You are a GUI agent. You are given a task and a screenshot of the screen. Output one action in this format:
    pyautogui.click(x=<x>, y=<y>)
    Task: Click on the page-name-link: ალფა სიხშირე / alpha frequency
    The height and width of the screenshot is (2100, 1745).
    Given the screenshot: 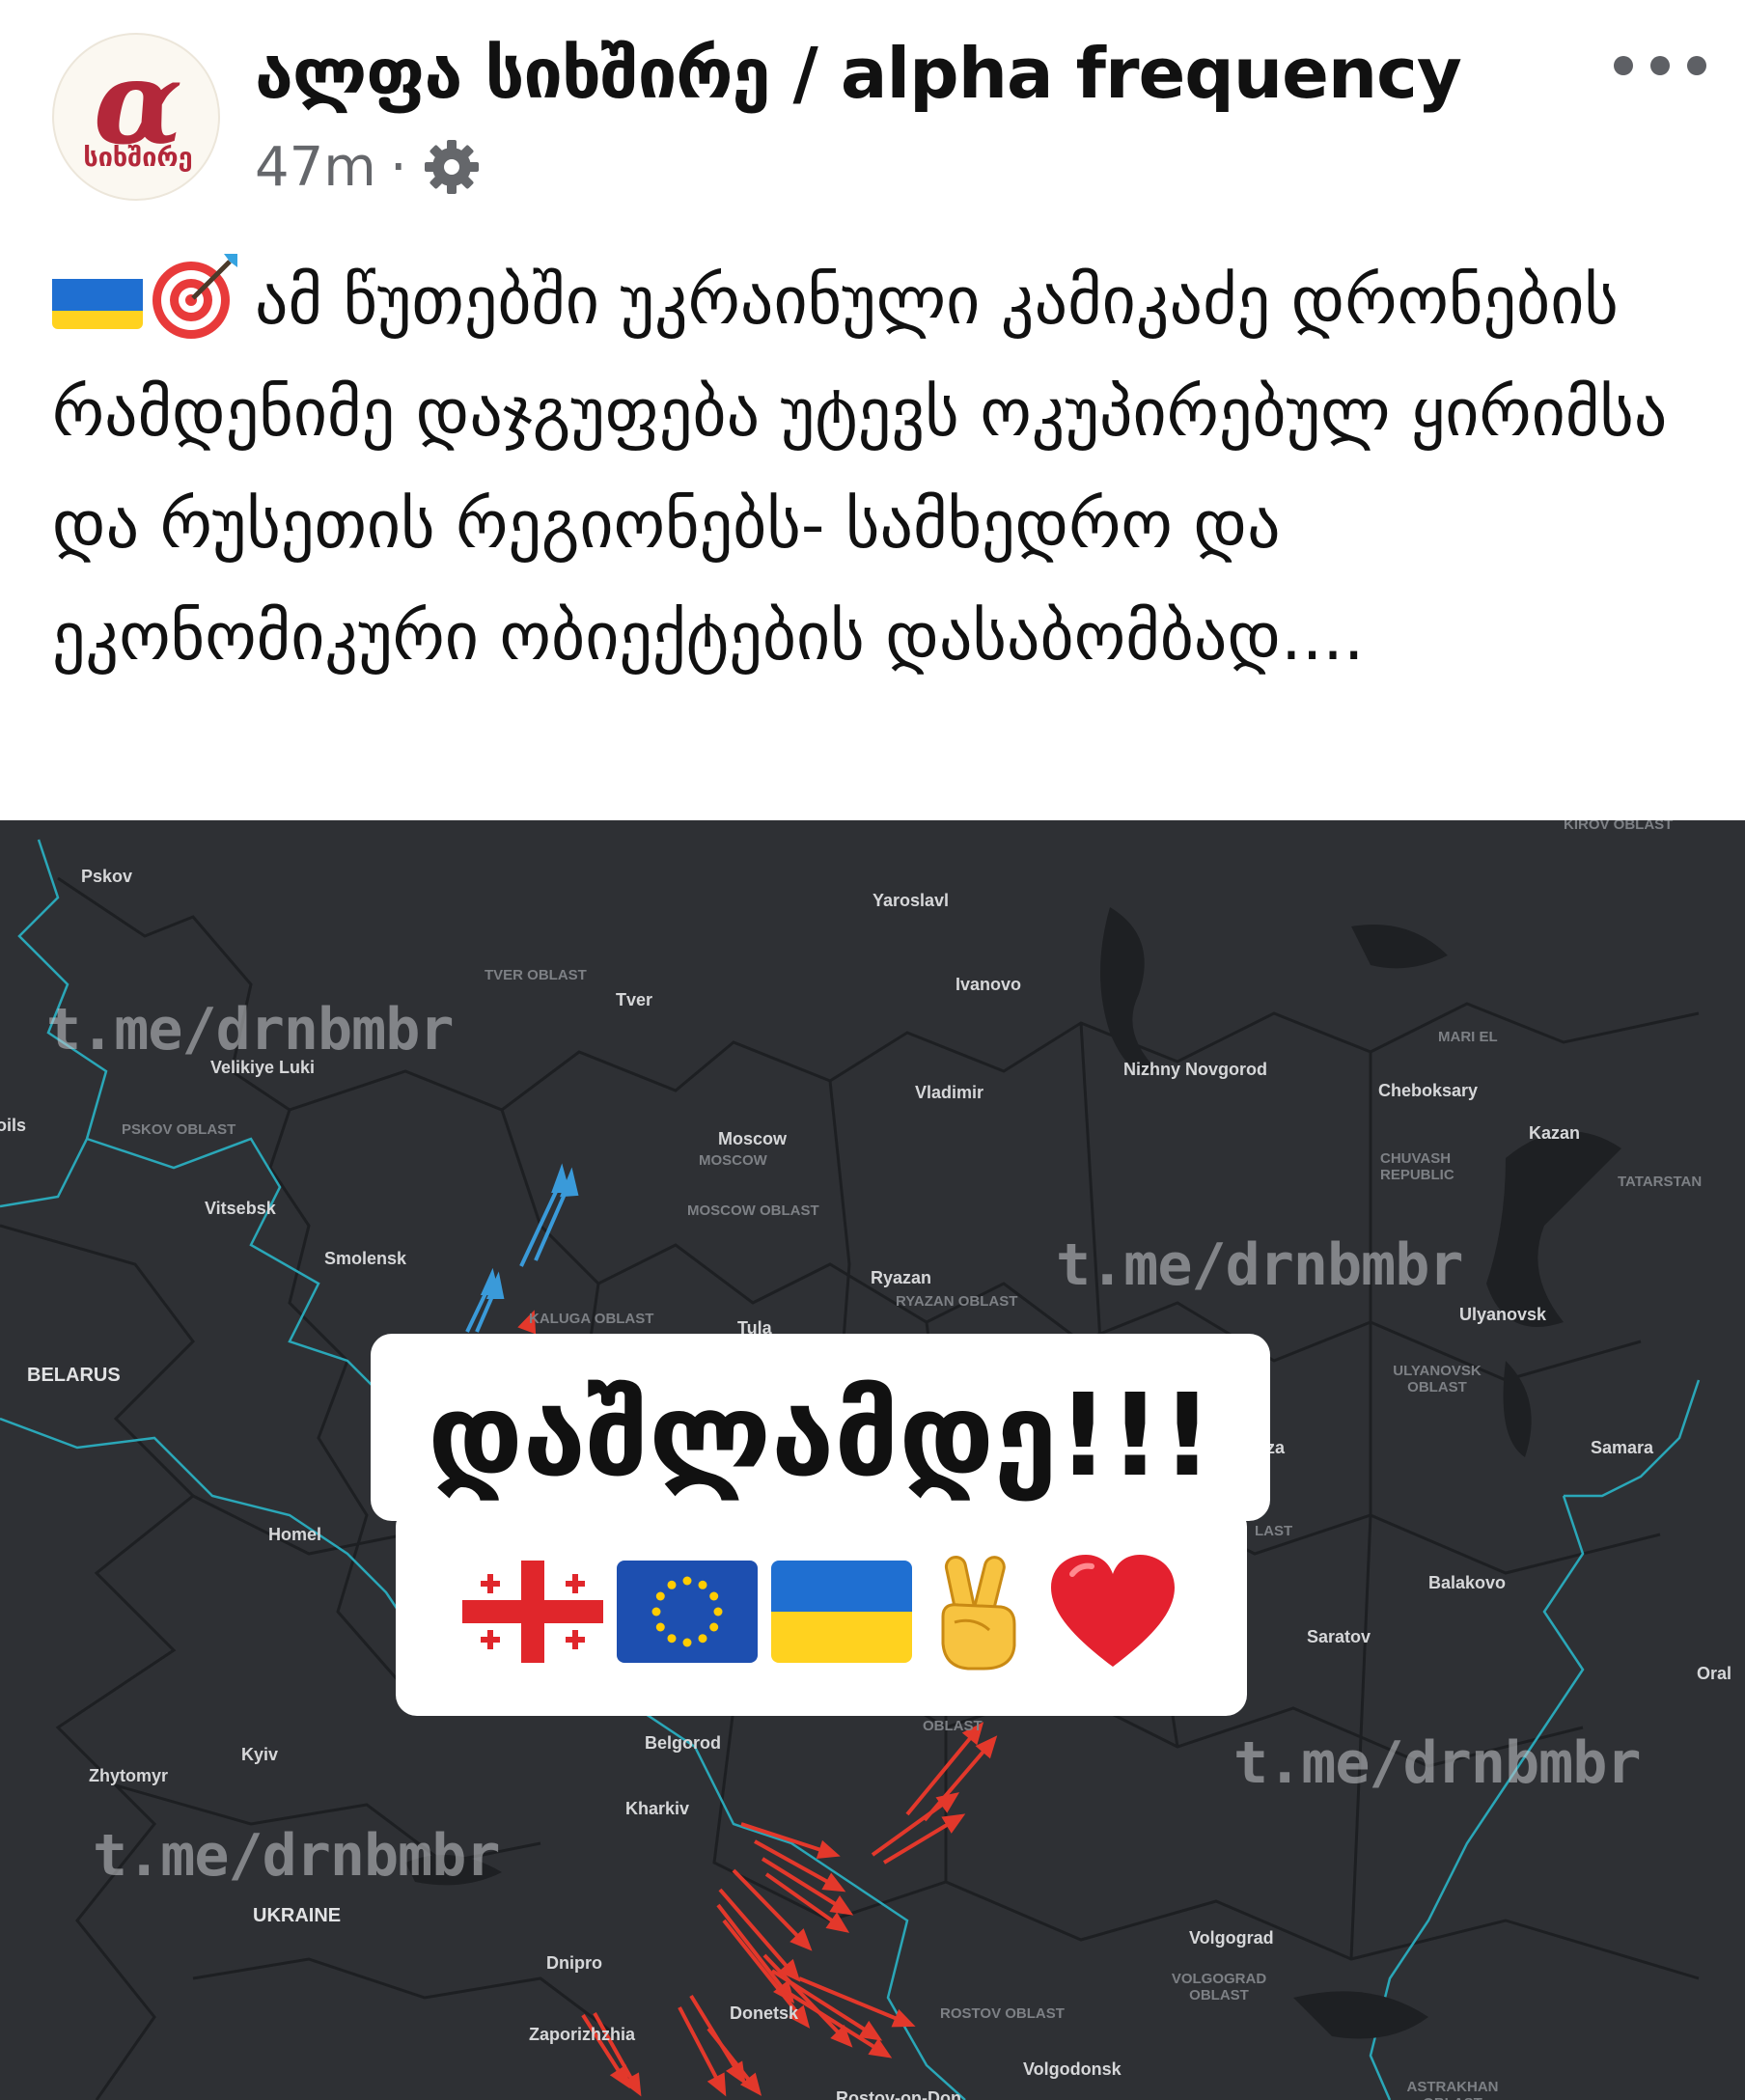 What is the action you would take?
    pyautogui.click(x=858, y=73)
    